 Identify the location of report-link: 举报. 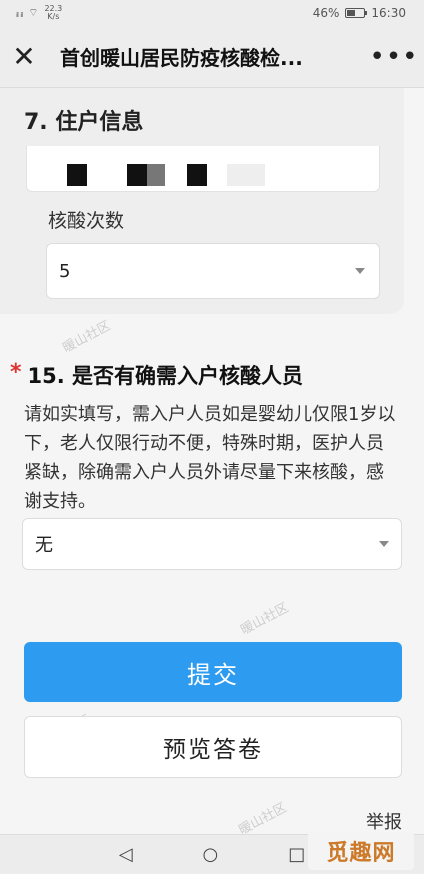
(384, 821).